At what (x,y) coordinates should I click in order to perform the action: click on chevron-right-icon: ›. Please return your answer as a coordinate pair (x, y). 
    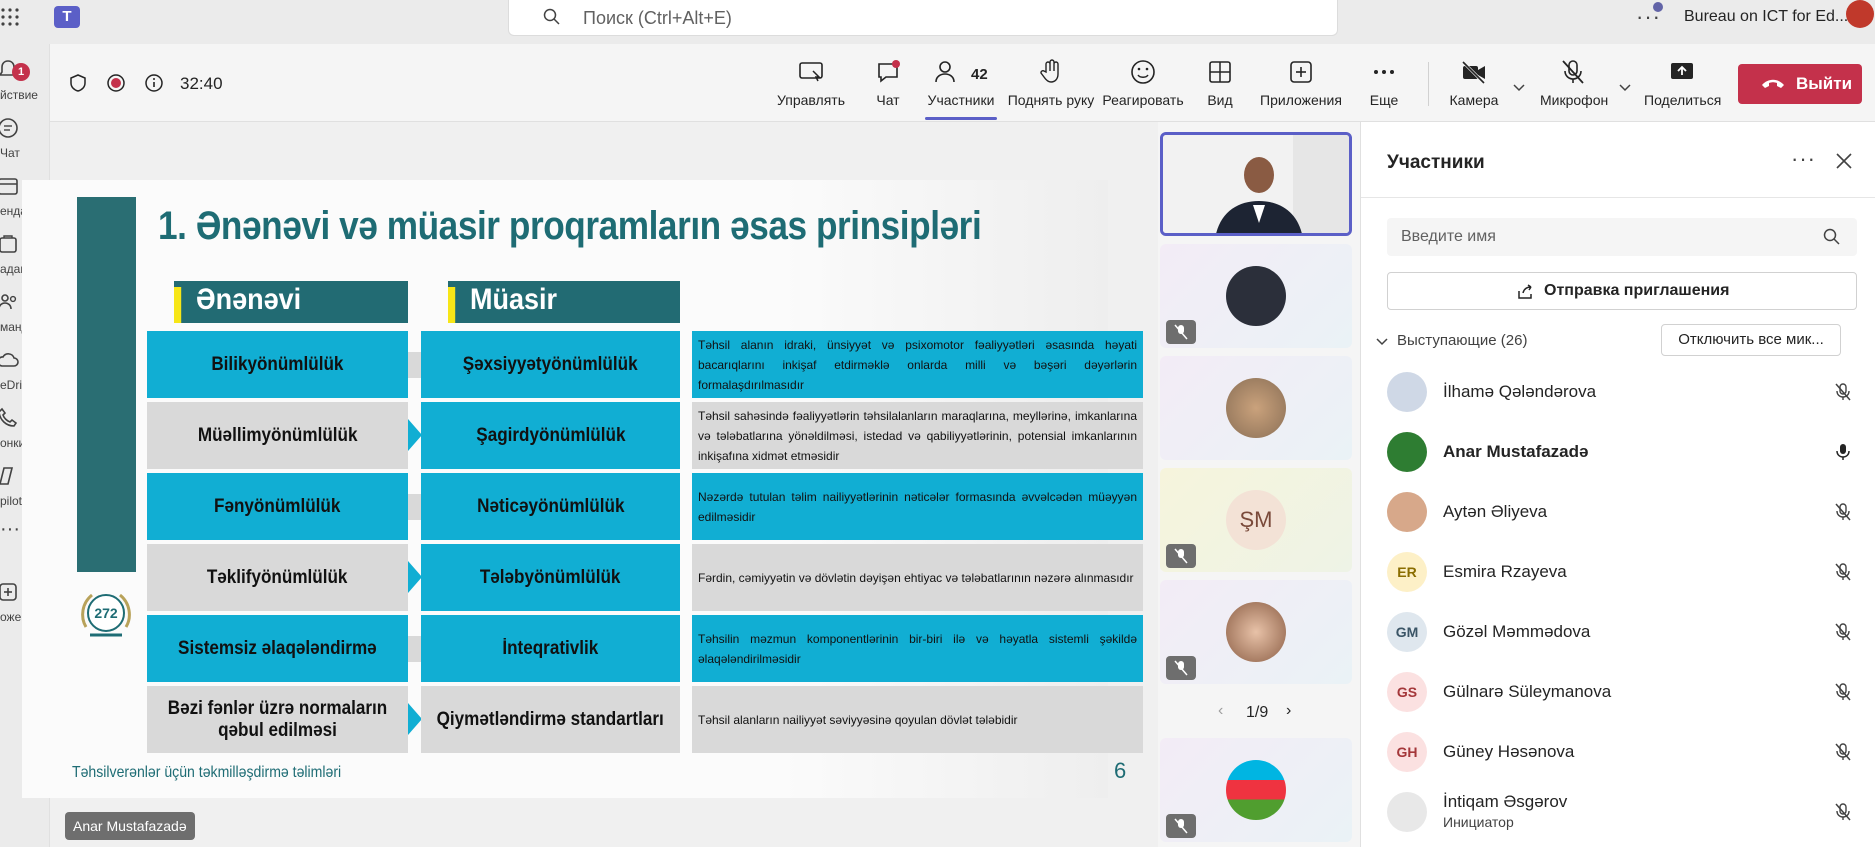
    Looking at the image, I should click on (1288, 711).